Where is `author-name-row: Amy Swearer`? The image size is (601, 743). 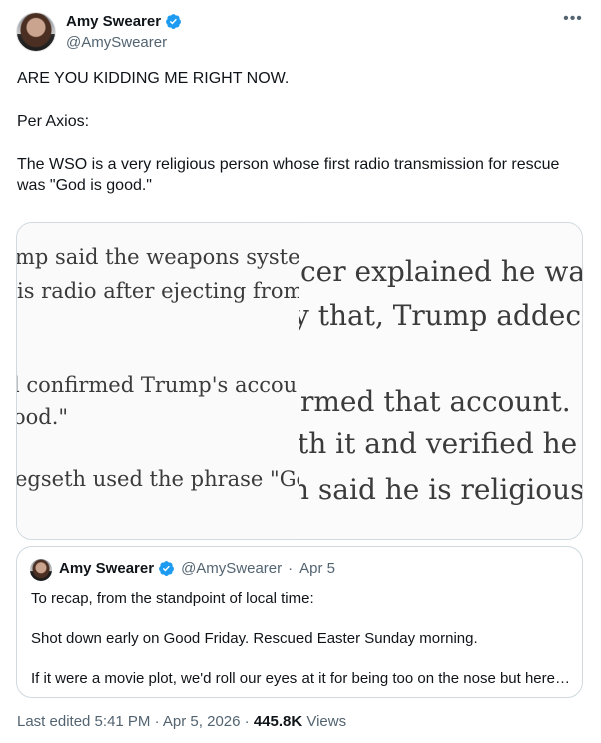 author-name-row: Amy Swearer is located at coordinates (124, 21).